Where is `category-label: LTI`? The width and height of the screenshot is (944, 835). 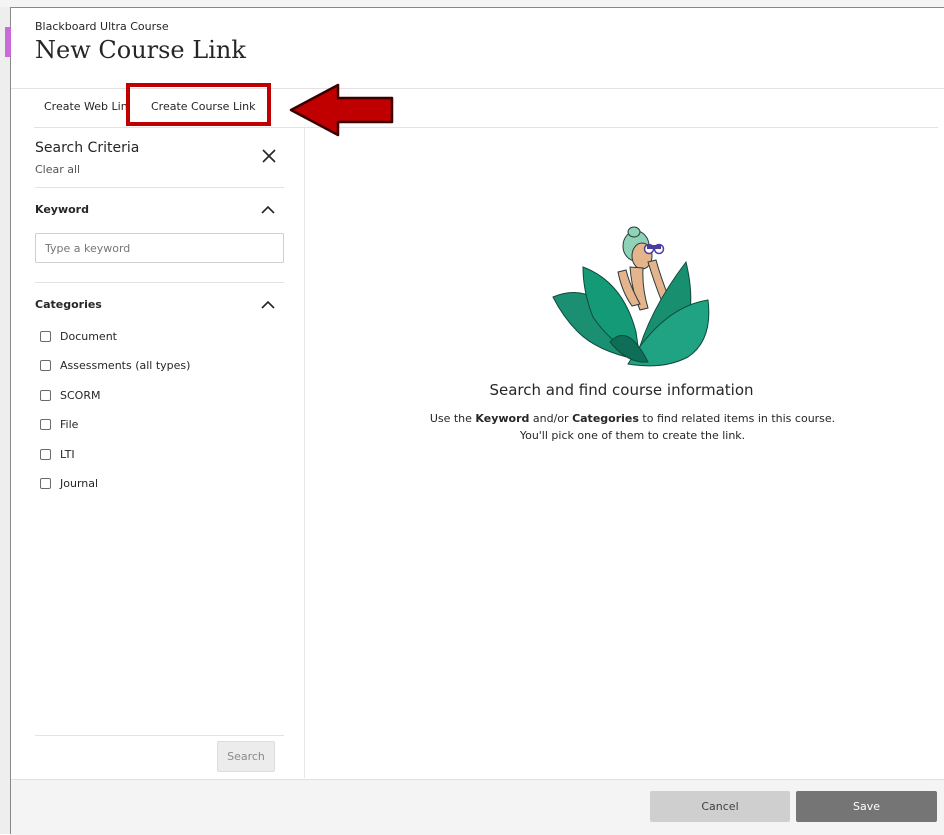
category-label: LTI is located at coordinates (67, 454).